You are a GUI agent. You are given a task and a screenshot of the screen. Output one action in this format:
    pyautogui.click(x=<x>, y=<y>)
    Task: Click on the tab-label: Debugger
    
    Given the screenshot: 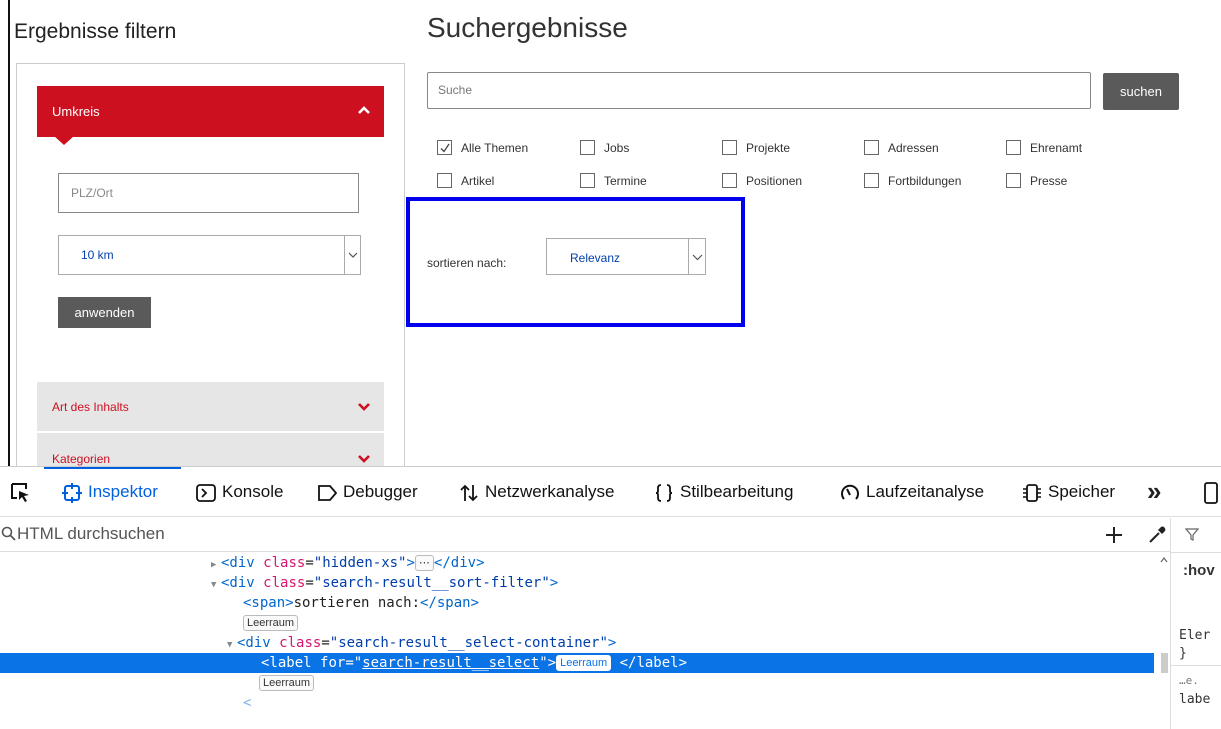 What is the action you would take?
    pyautogui.click(x=380, y=491)
    